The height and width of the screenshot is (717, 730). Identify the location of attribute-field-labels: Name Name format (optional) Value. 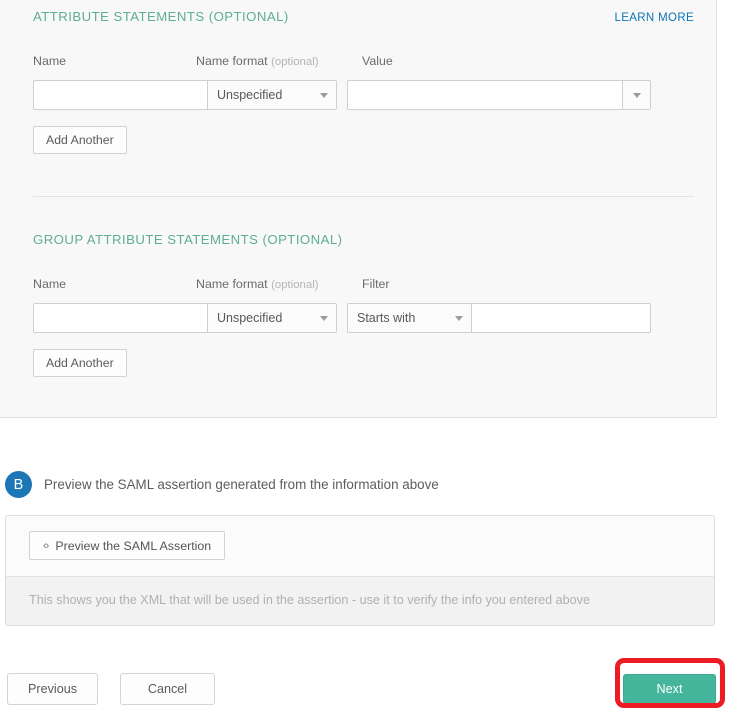
(363, 62).